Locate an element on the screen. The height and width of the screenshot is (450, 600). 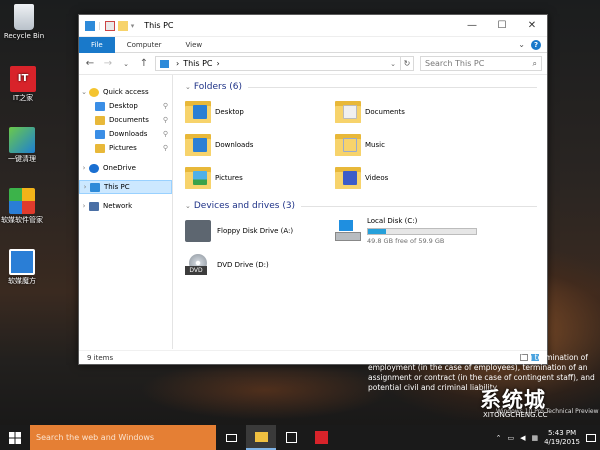
desktop-icon-mofang: 软媒魔方 is located at coordinates (22, 267).